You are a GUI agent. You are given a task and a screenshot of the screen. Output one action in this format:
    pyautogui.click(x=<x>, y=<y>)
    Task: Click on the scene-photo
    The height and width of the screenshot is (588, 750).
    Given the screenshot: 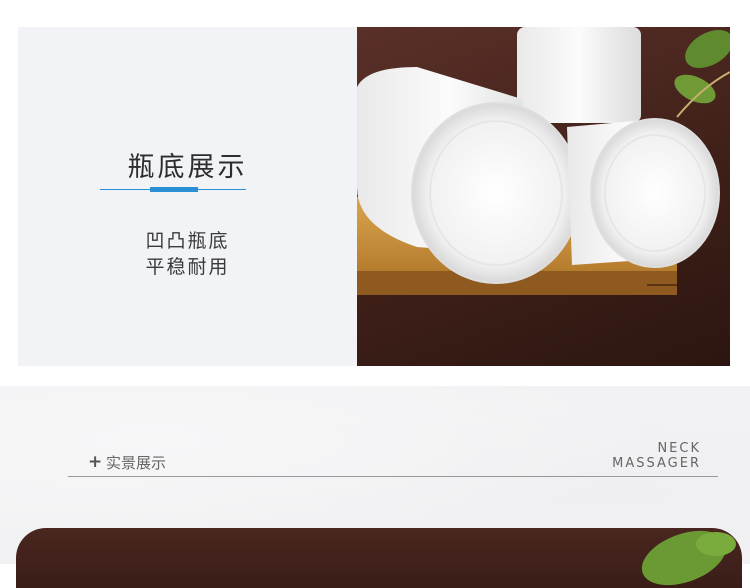 What is the action you would take?
    pyautogui.click(x=379, y=558)
    